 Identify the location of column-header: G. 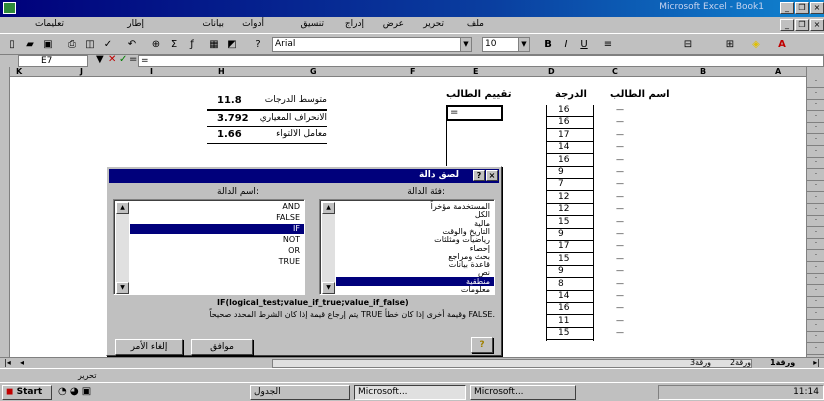
(313, 71).